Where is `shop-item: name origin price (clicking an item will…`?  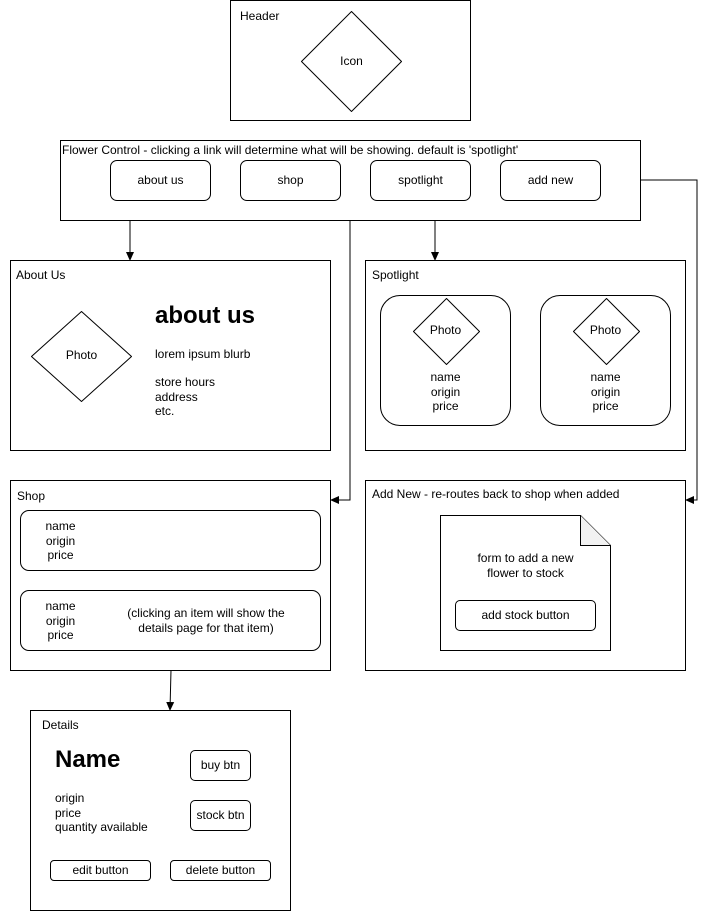 shop-item: name origin price (clicking an item will… is located at coordinates (170, 620).